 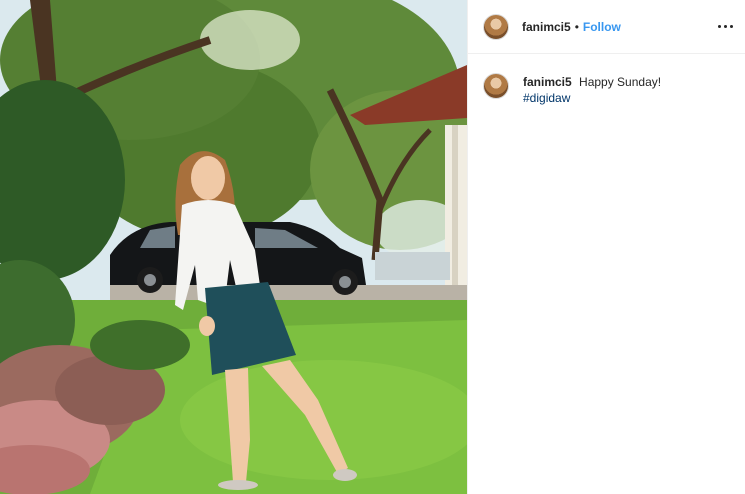 I want to click on comment-avatar, so click(x=496, y=86).